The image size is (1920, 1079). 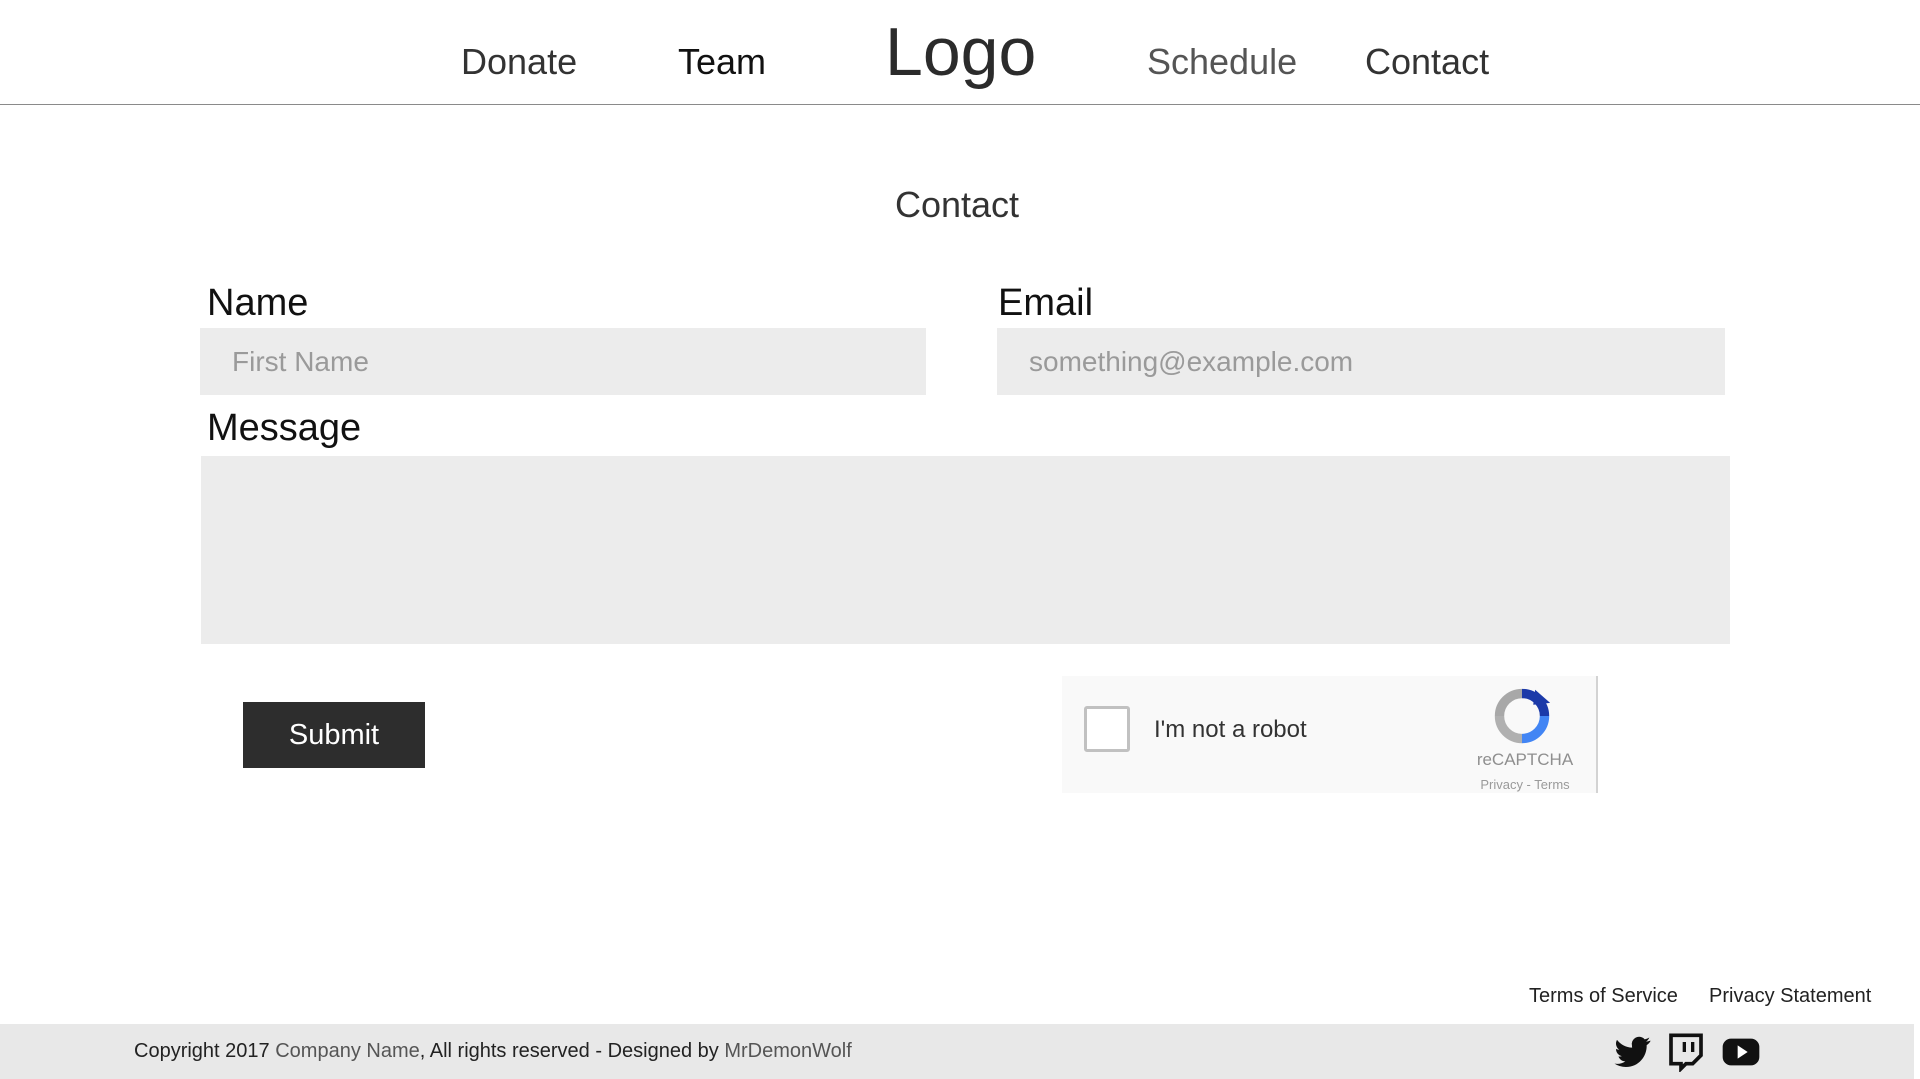 I want to click on site-header: Donate Team Logo Schedule Contact, so click(x=960, y=52).